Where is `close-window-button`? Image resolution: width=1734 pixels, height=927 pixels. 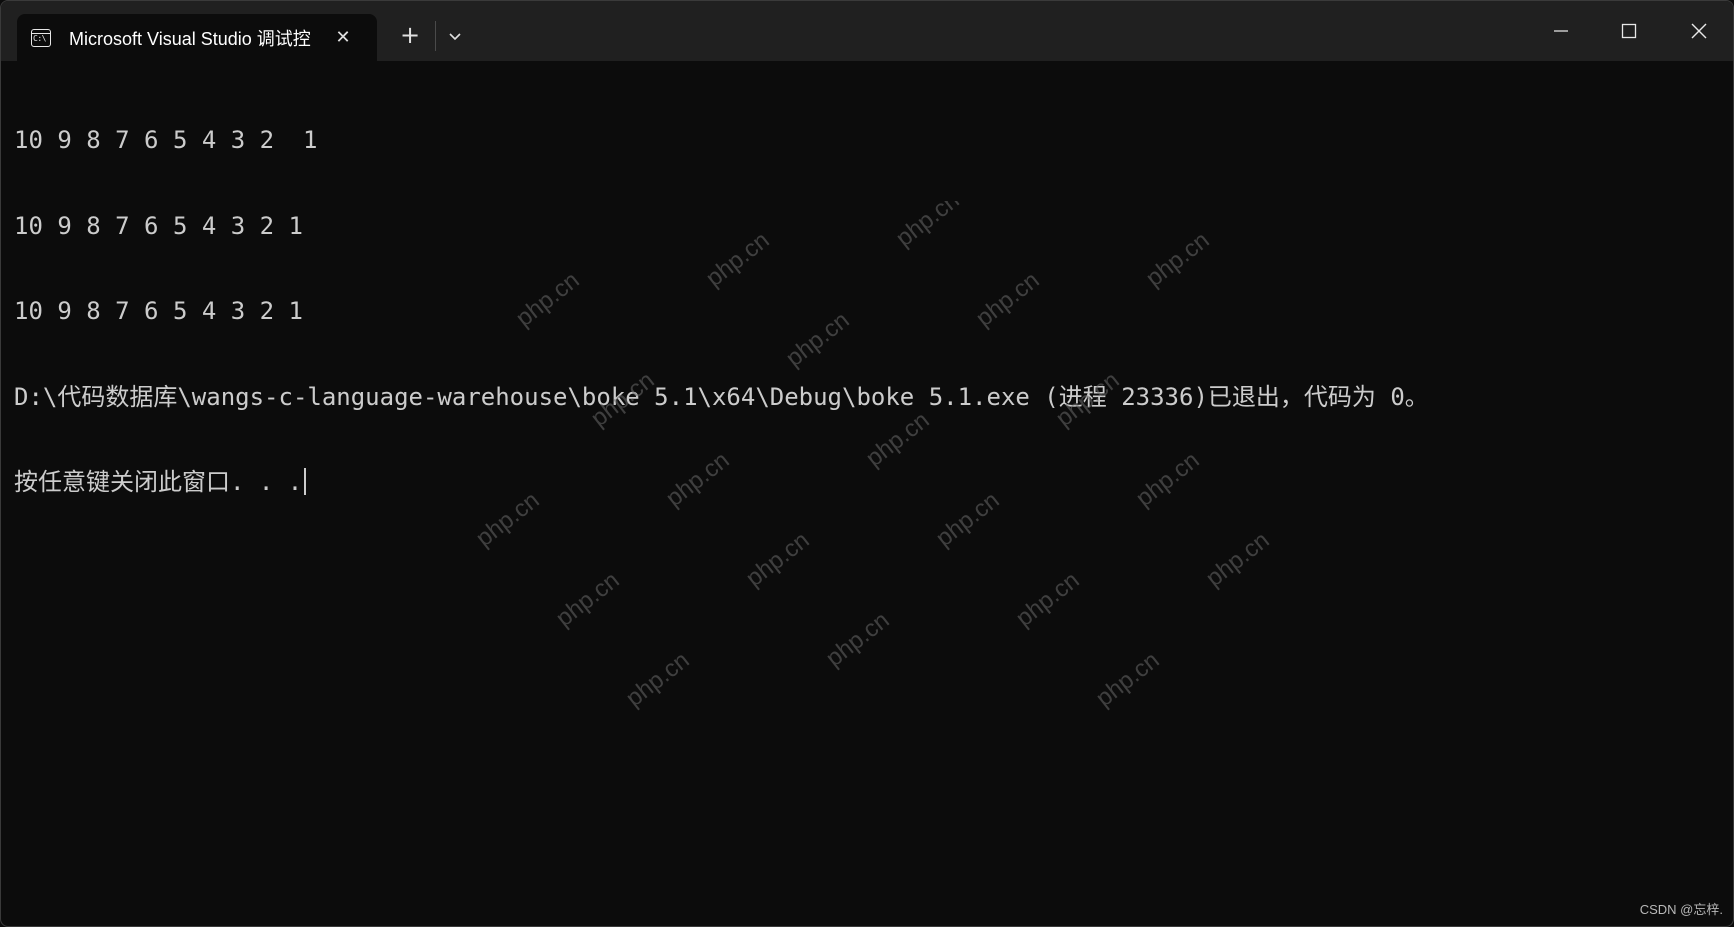
close-window-button is located at coordinates (1699, 31).